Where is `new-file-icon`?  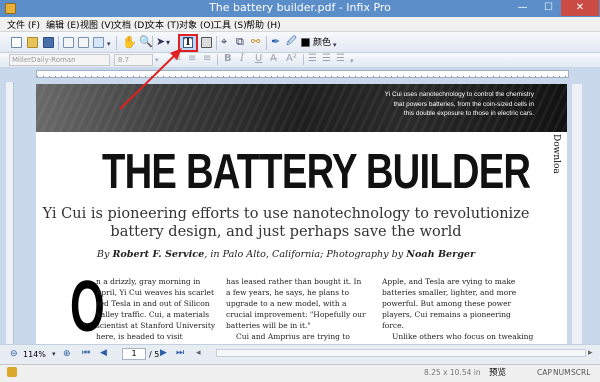 new-file-icon is located at coordinates (16, 42).